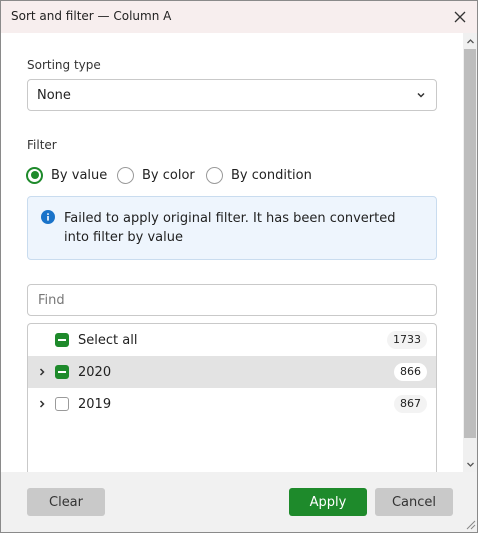 The width and height of the screenshot is (478, 533). What do you see at coordinates (328, 502) in the screenshot?
I see `apply-button: Apply` at bounding box center [328, 502].